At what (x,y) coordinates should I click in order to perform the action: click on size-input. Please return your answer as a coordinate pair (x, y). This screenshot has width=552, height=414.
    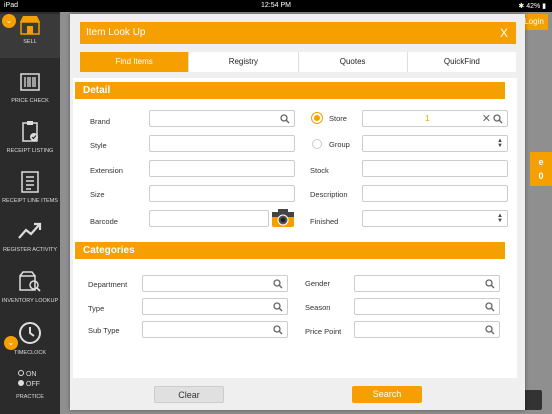
    Looking at the image, I should click on (222, 193).